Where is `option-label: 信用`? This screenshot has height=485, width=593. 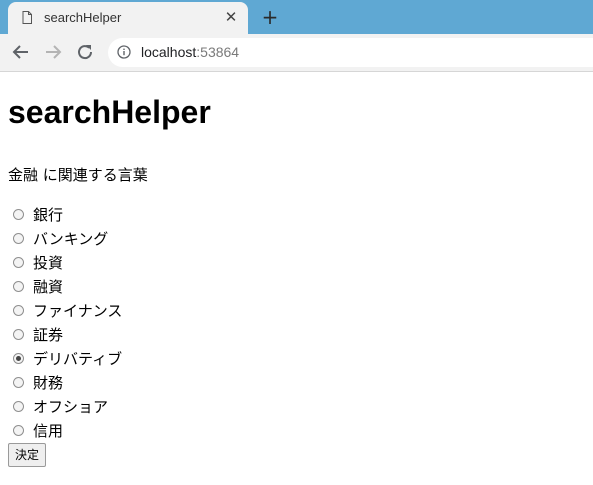 option-label: 信用 is located at coordinates (48, 430).